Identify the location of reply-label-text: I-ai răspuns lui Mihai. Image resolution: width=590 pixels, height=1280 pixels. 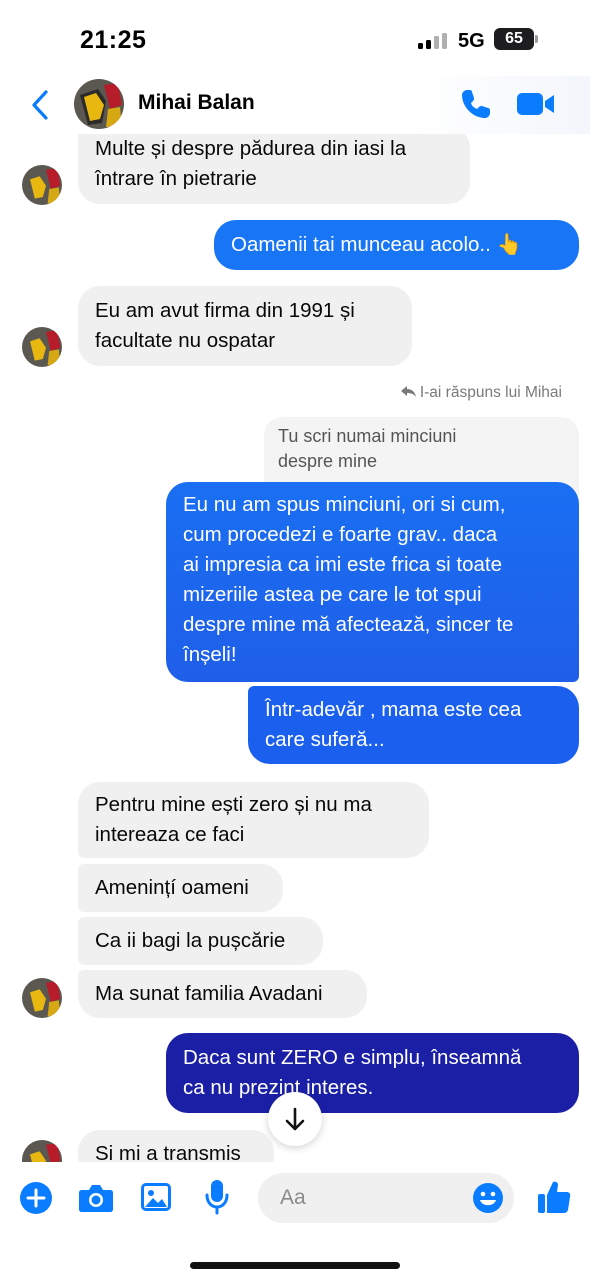
(490, 392).